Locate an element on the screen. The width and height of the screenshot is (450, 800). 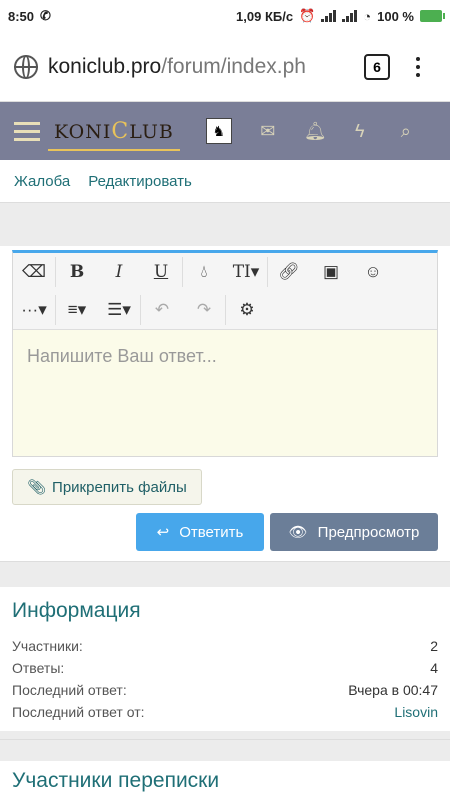
globe-icon is located at coordinates (26, 66).